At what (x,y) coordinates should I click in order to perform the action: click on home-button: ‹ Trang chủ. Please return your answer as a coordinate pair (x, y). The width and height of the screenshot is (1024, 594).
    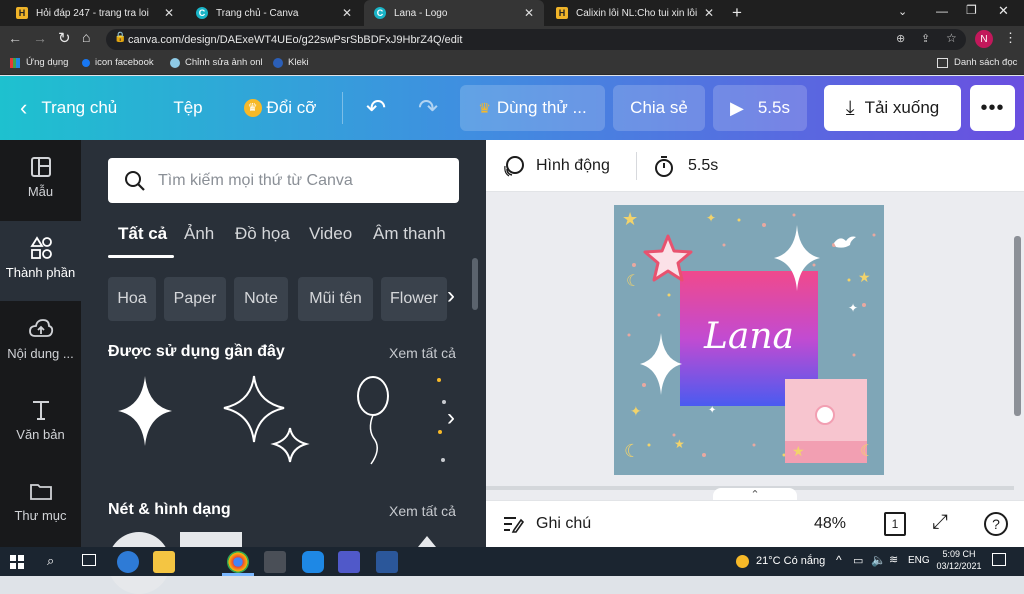
    Looking at the image, I should click on (79, 108).